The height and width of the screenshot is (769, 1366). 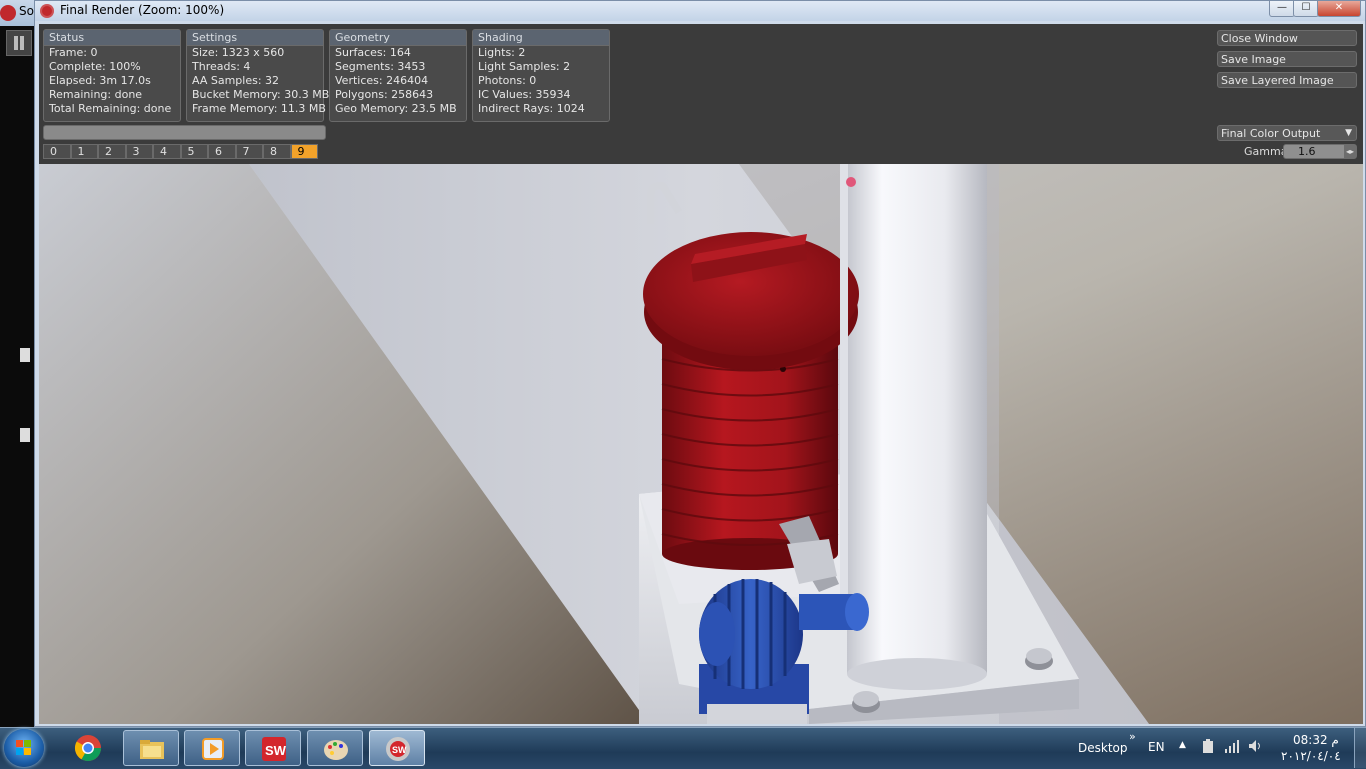 What do you see at coordinates (96, 94) in the screenshot?
I see `status-line: Remaining: done` at bounding box center [96, 94].